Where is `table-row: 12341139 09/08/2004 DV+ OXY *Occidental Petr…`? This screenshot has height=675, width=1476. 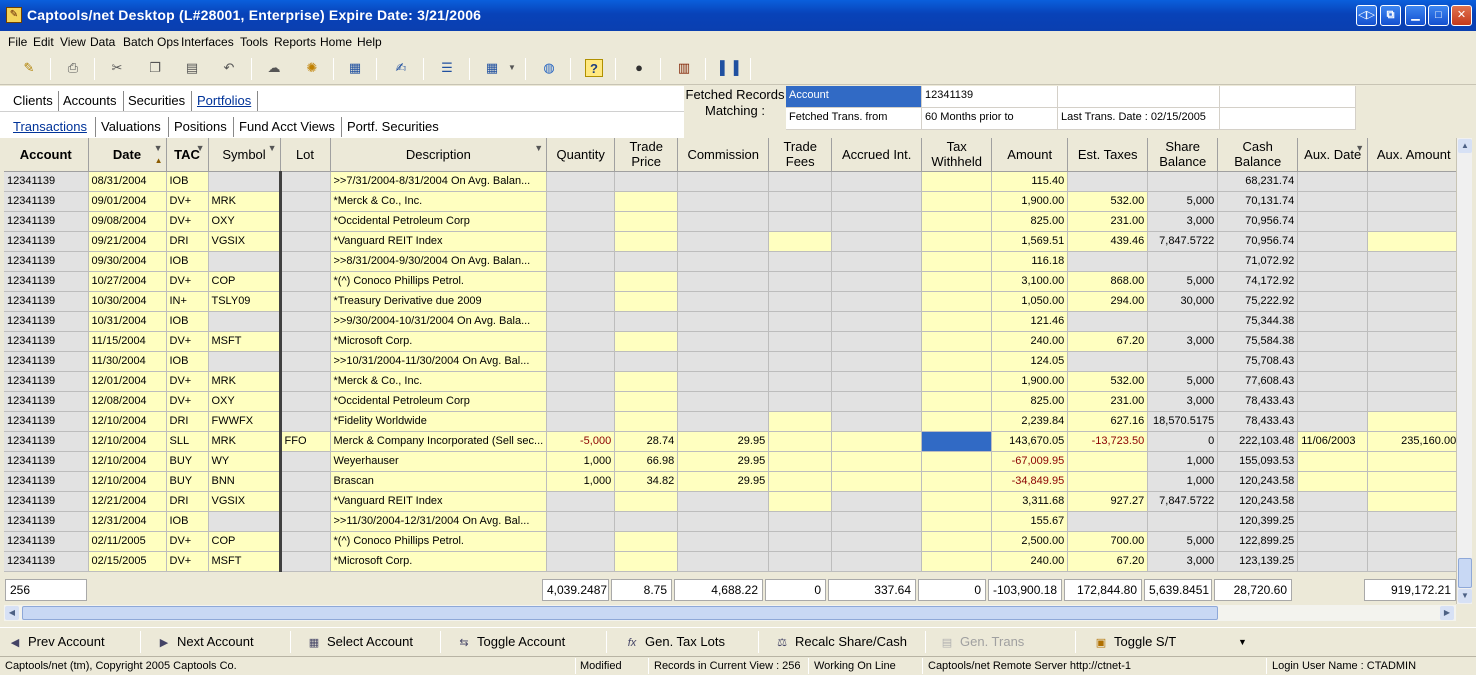 table-row: 12341139 09/08/2004 DV+ OXY *Occidental Petr… is located at coordinates (732, 221).